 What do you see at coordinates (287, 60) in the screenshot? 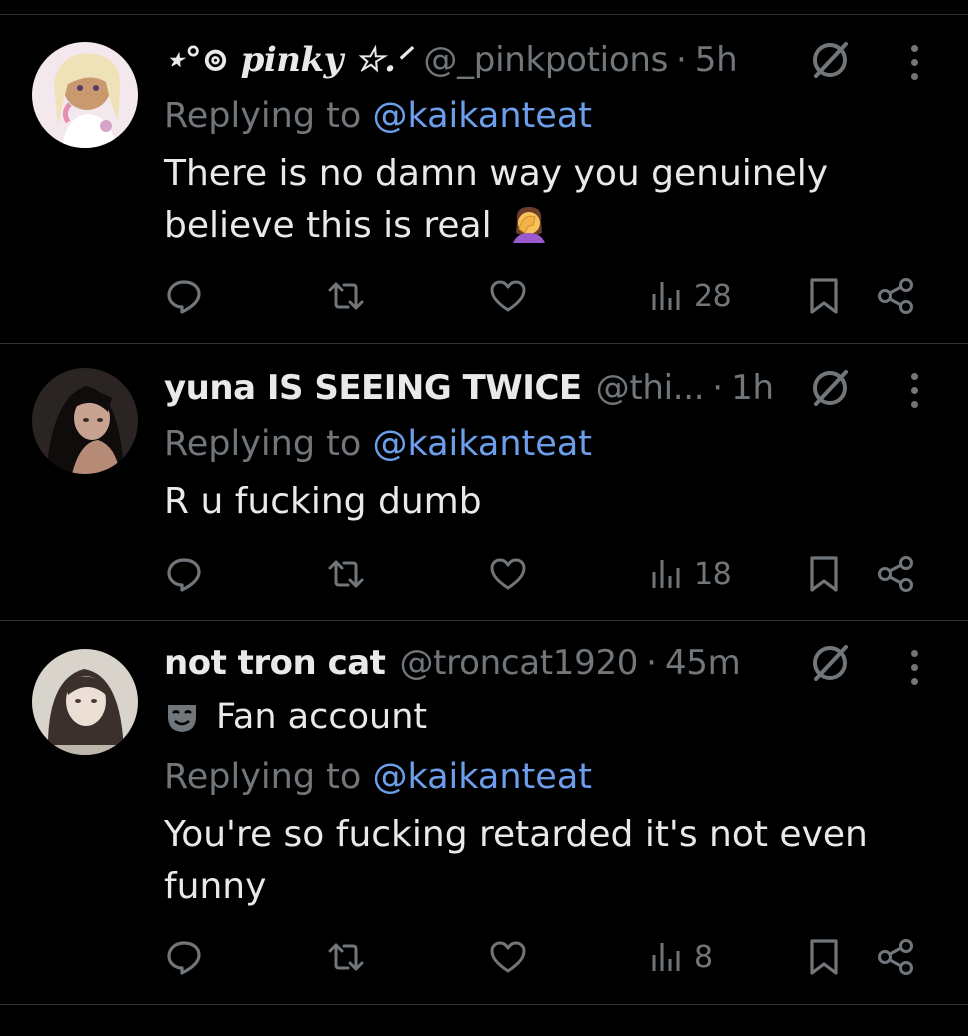
I see `display-name: ⋆°⊚ pinky ☆.ᐟ` at bounding box center [287, 60].